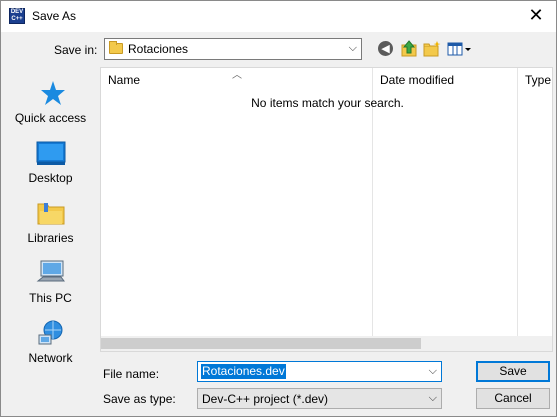 The height and width of the screenshot is (417, 557). What do you see at coordinates (417, 80) in the screenshot?
I see `column-header-date-modified: Date modified` at bounding box center [417, 80].